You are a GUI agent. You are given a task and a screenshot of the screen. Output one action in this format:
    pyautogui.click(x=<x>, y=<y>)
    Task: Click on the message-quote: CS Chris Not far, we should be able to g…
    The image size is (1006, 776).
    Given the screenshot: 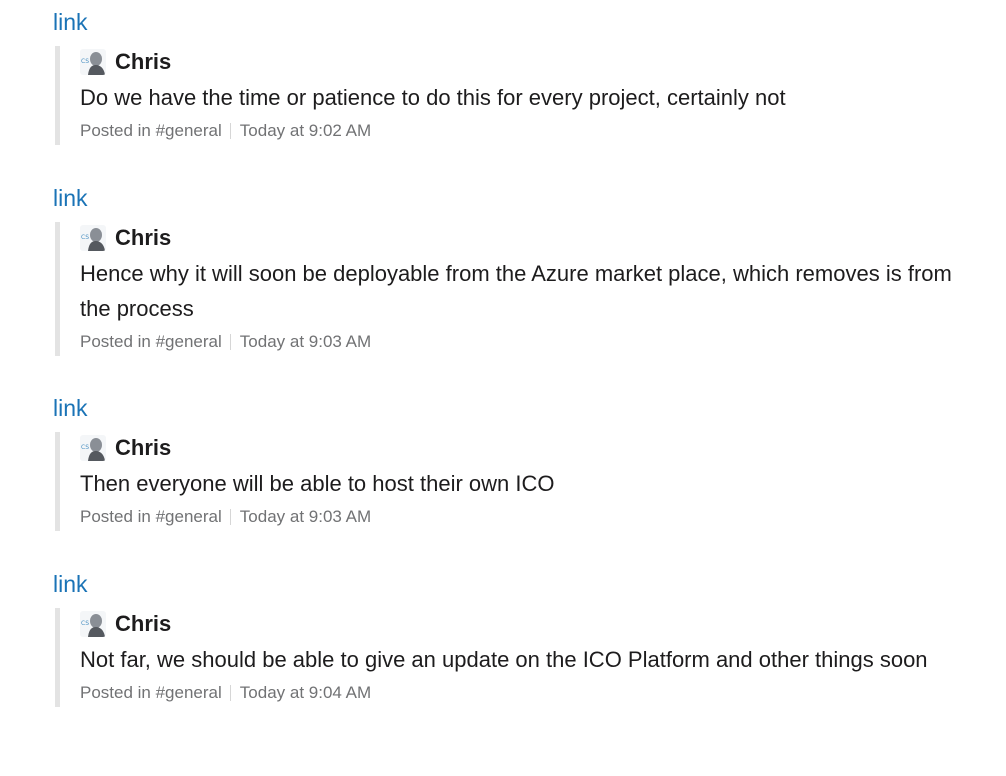 What is the action you would take?
    pyautogui.click(x=520, y=657)
    